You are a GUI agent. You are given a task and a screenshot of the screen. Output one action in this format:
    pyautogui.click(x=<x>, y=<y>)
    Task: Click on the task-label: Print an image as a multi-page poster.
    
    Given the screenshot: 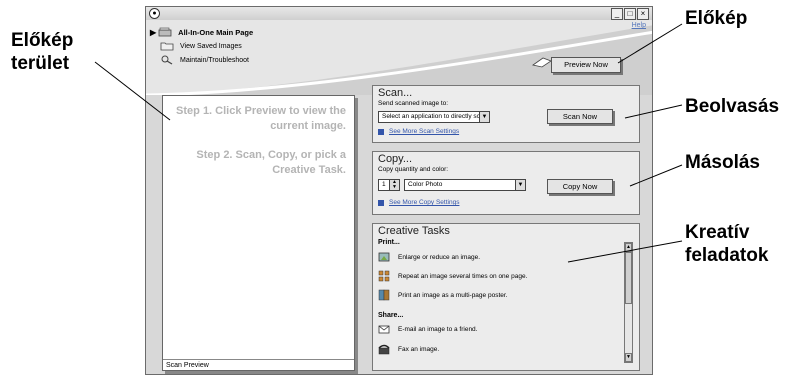 What is the action you would take?
    pyautogui.click(x=453, y=295)
    